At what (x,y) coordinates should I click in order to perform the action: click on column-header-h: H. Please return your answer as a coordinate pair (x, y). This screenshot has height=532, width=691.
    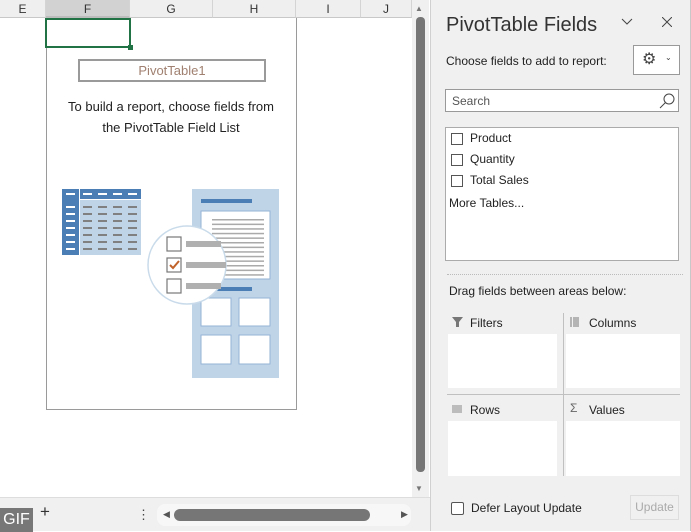
    Looking at the image, I should click on (254, 9).